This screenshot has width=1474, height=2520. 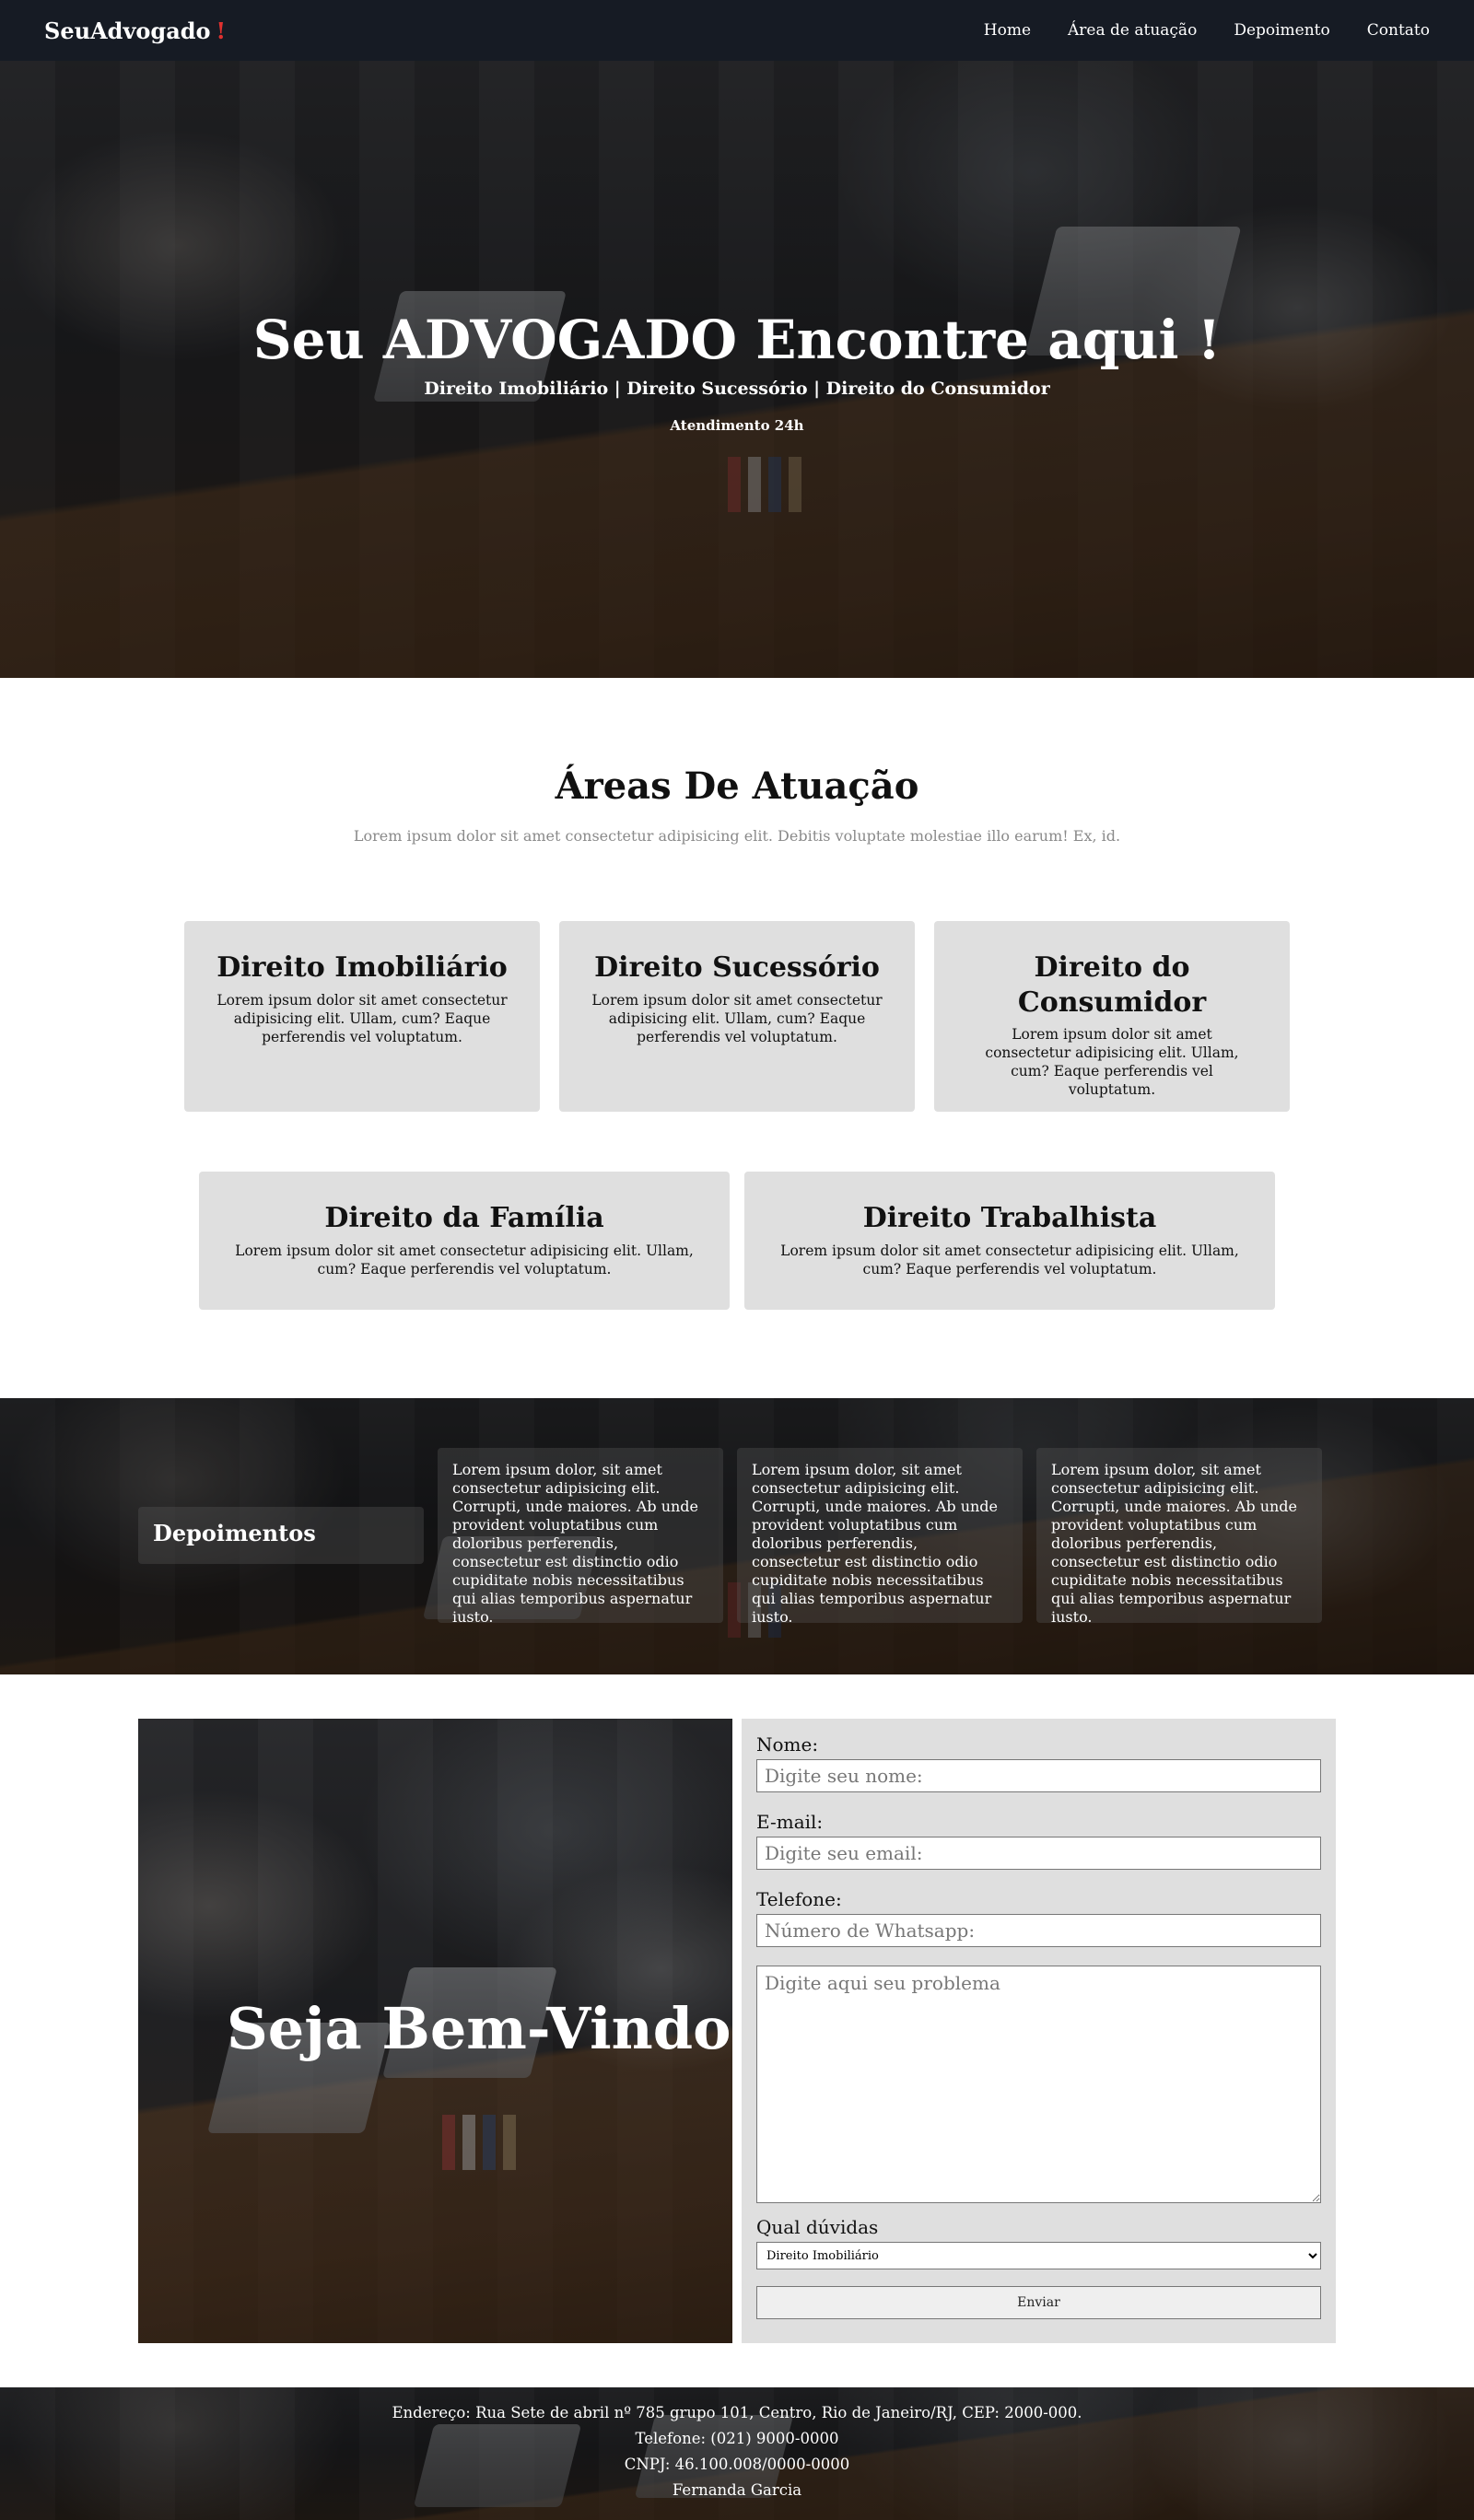 What do you see at coordinates (1398, 30) in the screenshot?
I see `nav-link-contato: Contato` at bounding box center [1398, 30].